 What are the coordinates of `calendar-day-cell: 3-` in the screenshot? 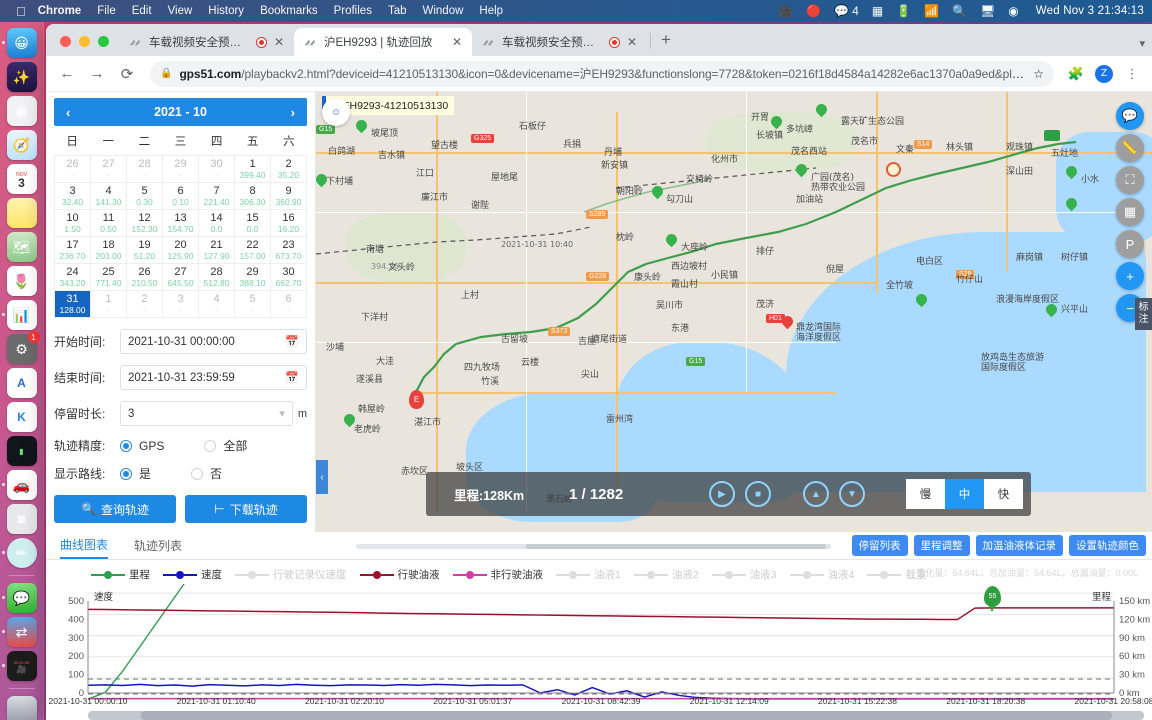 It's located at (181, 304).